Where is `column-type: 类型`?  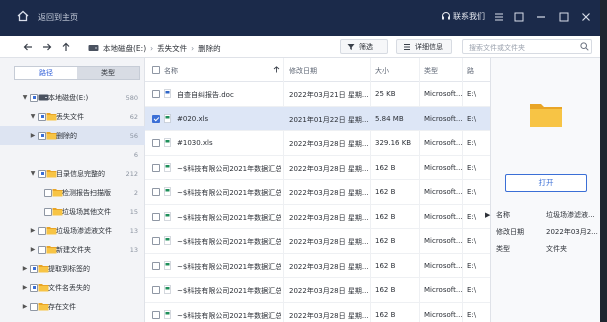
column-type: 类型 is located at coordinates (431, 71).